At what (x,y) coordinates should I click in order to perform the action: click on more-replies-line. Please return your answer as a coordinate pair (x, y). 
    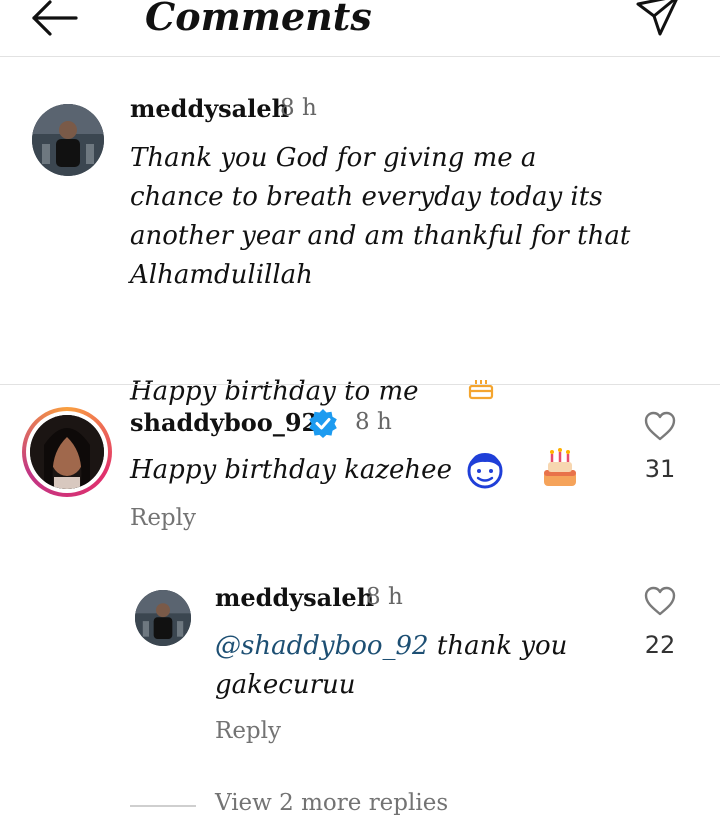
    Looking at the image, I should click on (163, 806).